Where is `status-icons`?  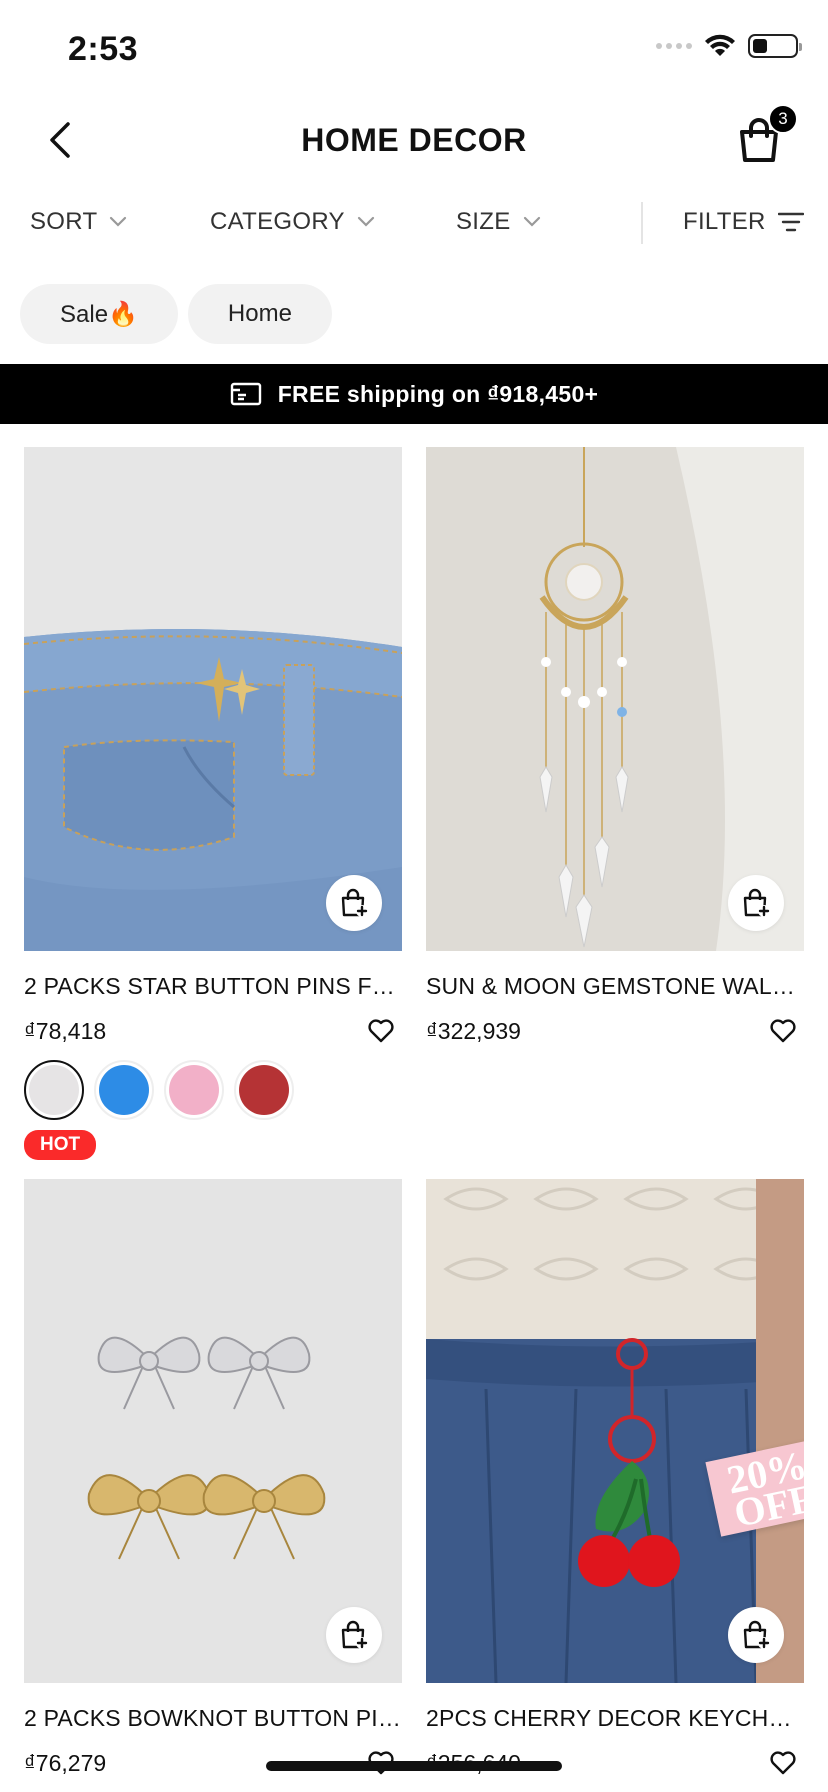
status-icons is located at coordinates (729, 46).